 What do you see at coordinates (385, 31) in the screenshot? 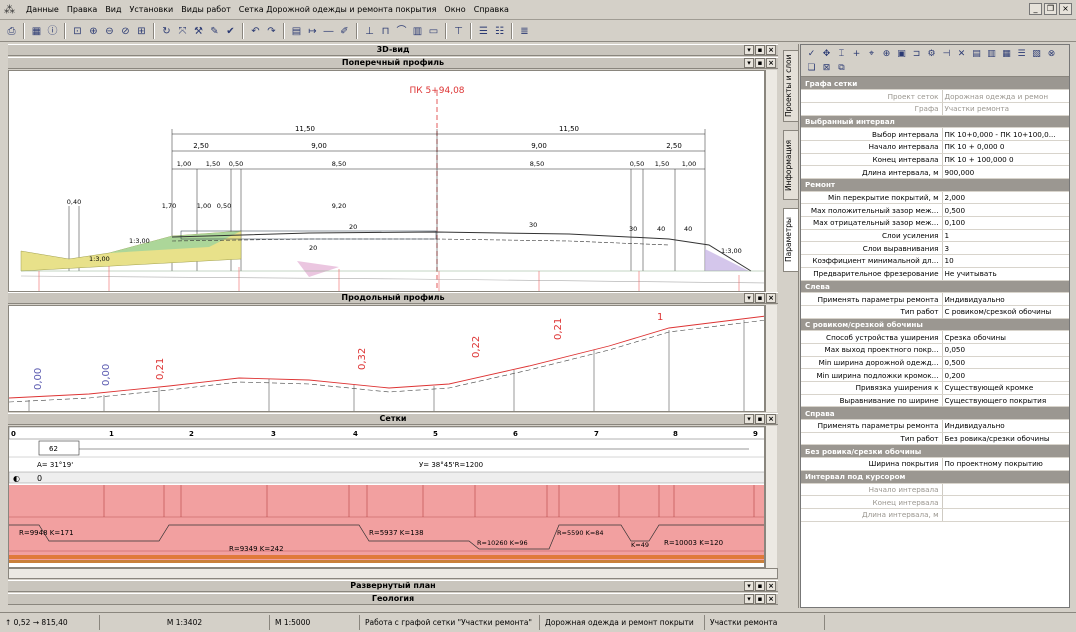
I see `road-icon: ⊓` at bounding box center [385, 31].